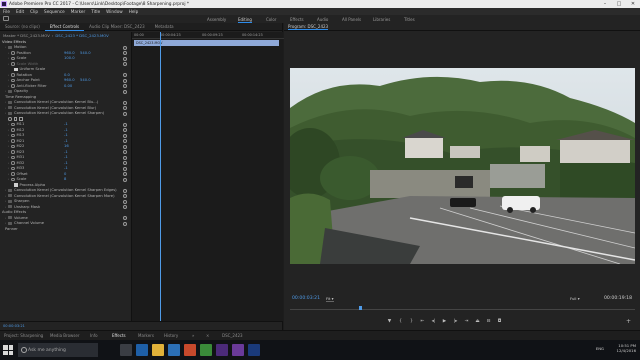 This screenshot has width=640, height=360. Describe the element at coordinates (232, 335) in the screenshot. I see `tab-sequence: DSC_2423` at that location.